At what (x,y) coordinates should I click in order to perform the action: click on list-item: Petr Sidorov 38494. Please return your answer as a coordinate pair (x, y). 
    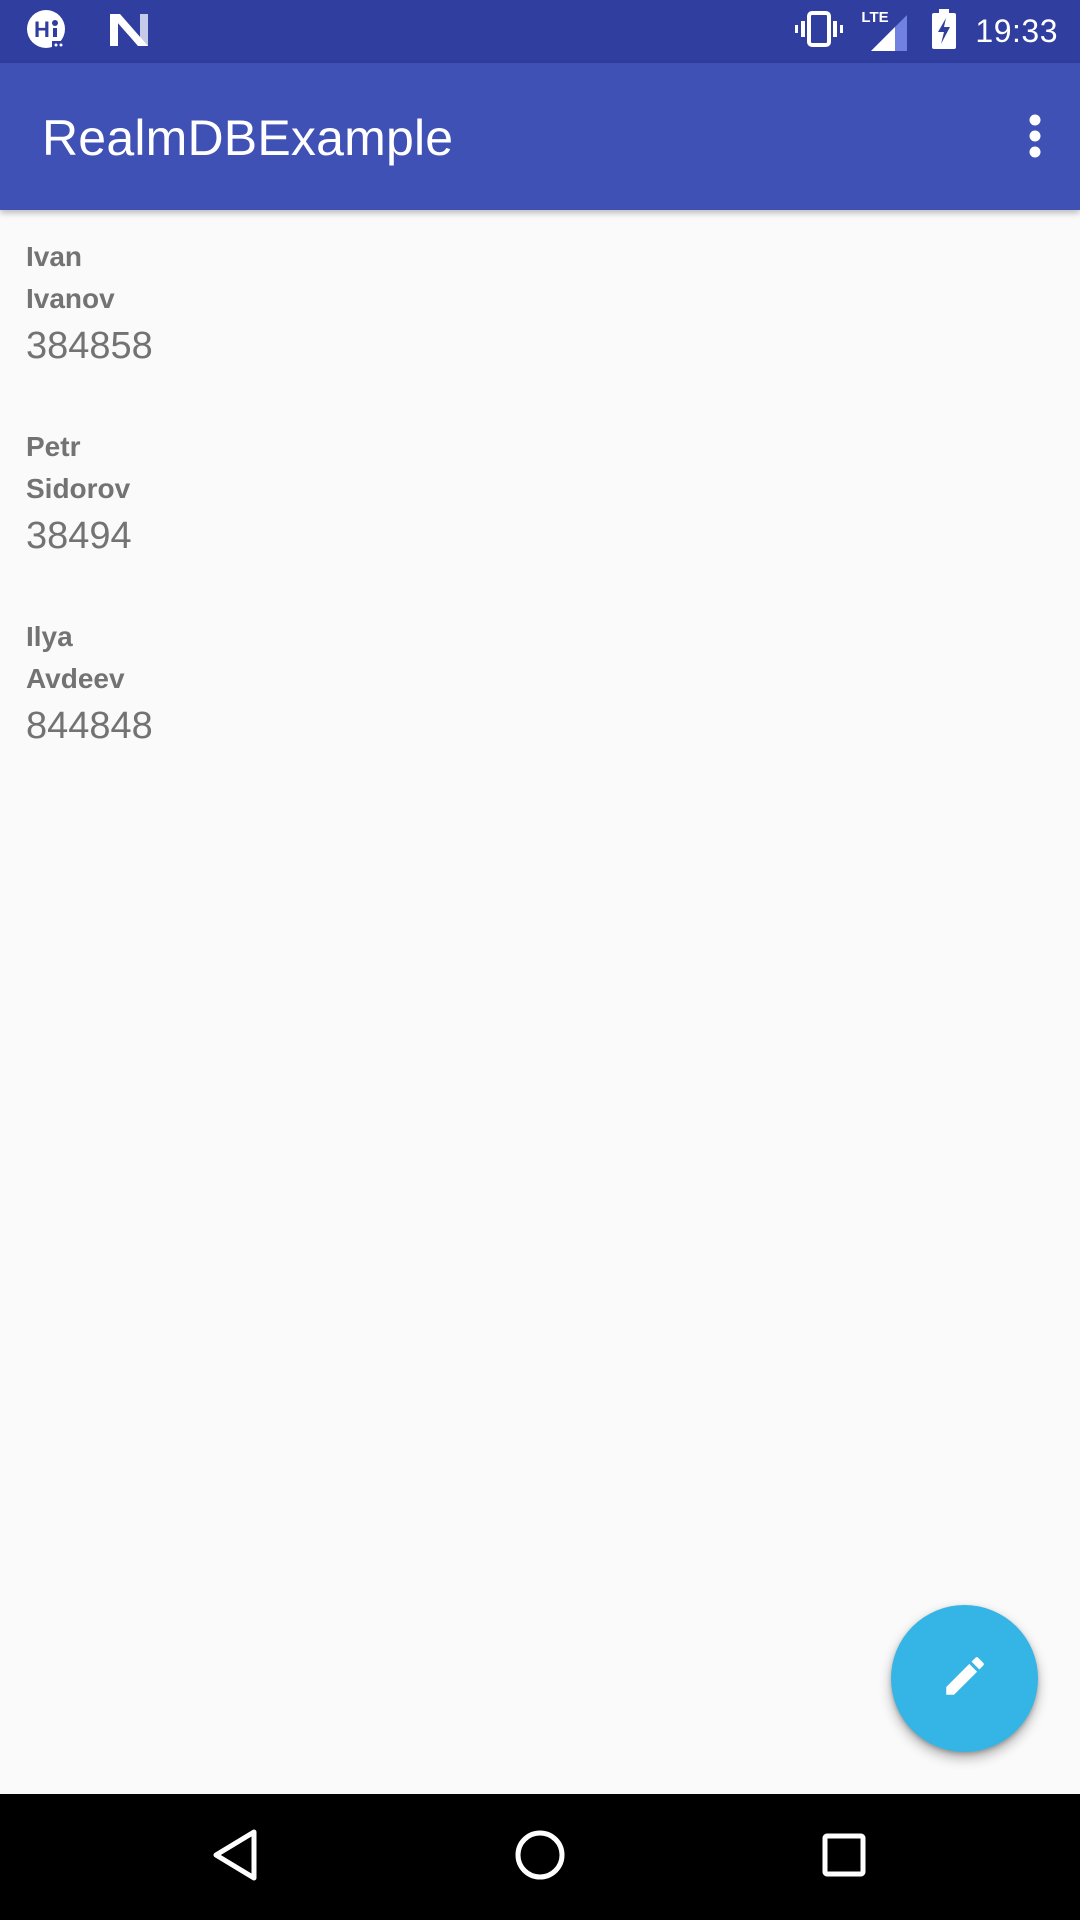
    Looking at the image, I should click on (540, 495).